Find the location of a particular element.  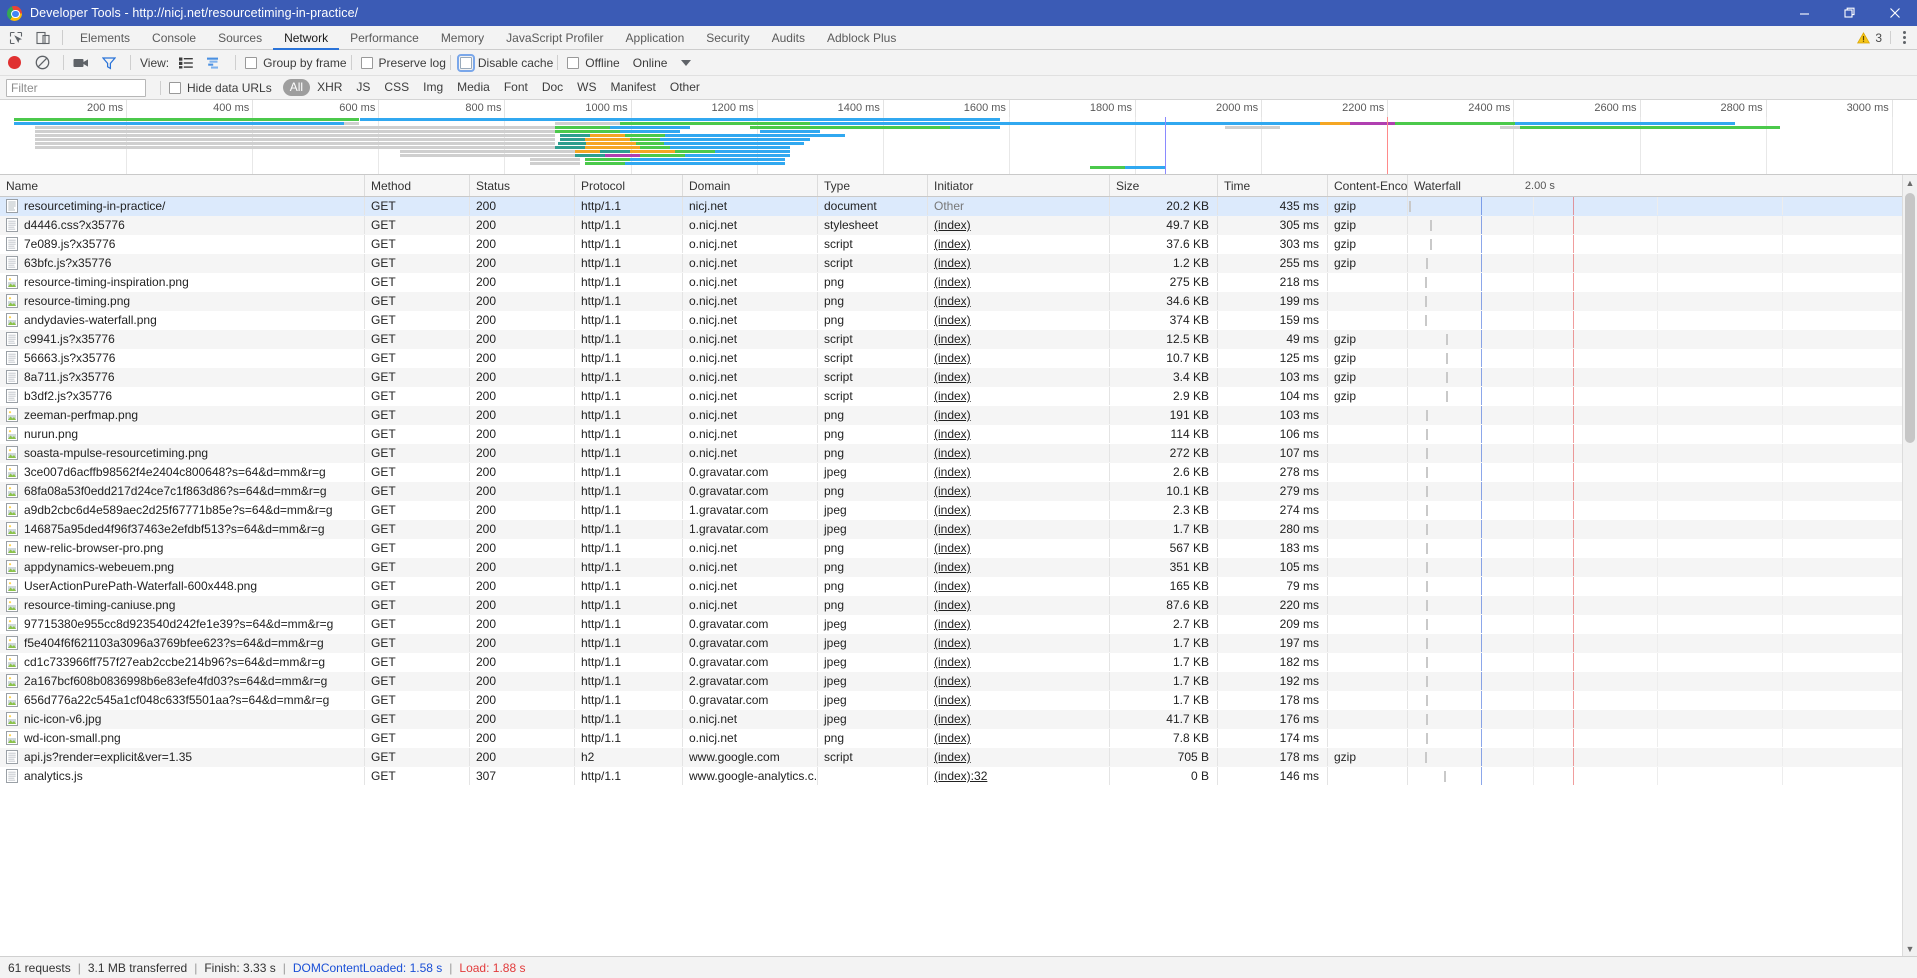

preserve-log-checkbox: Preserve log is located at coordinates (403, 63).